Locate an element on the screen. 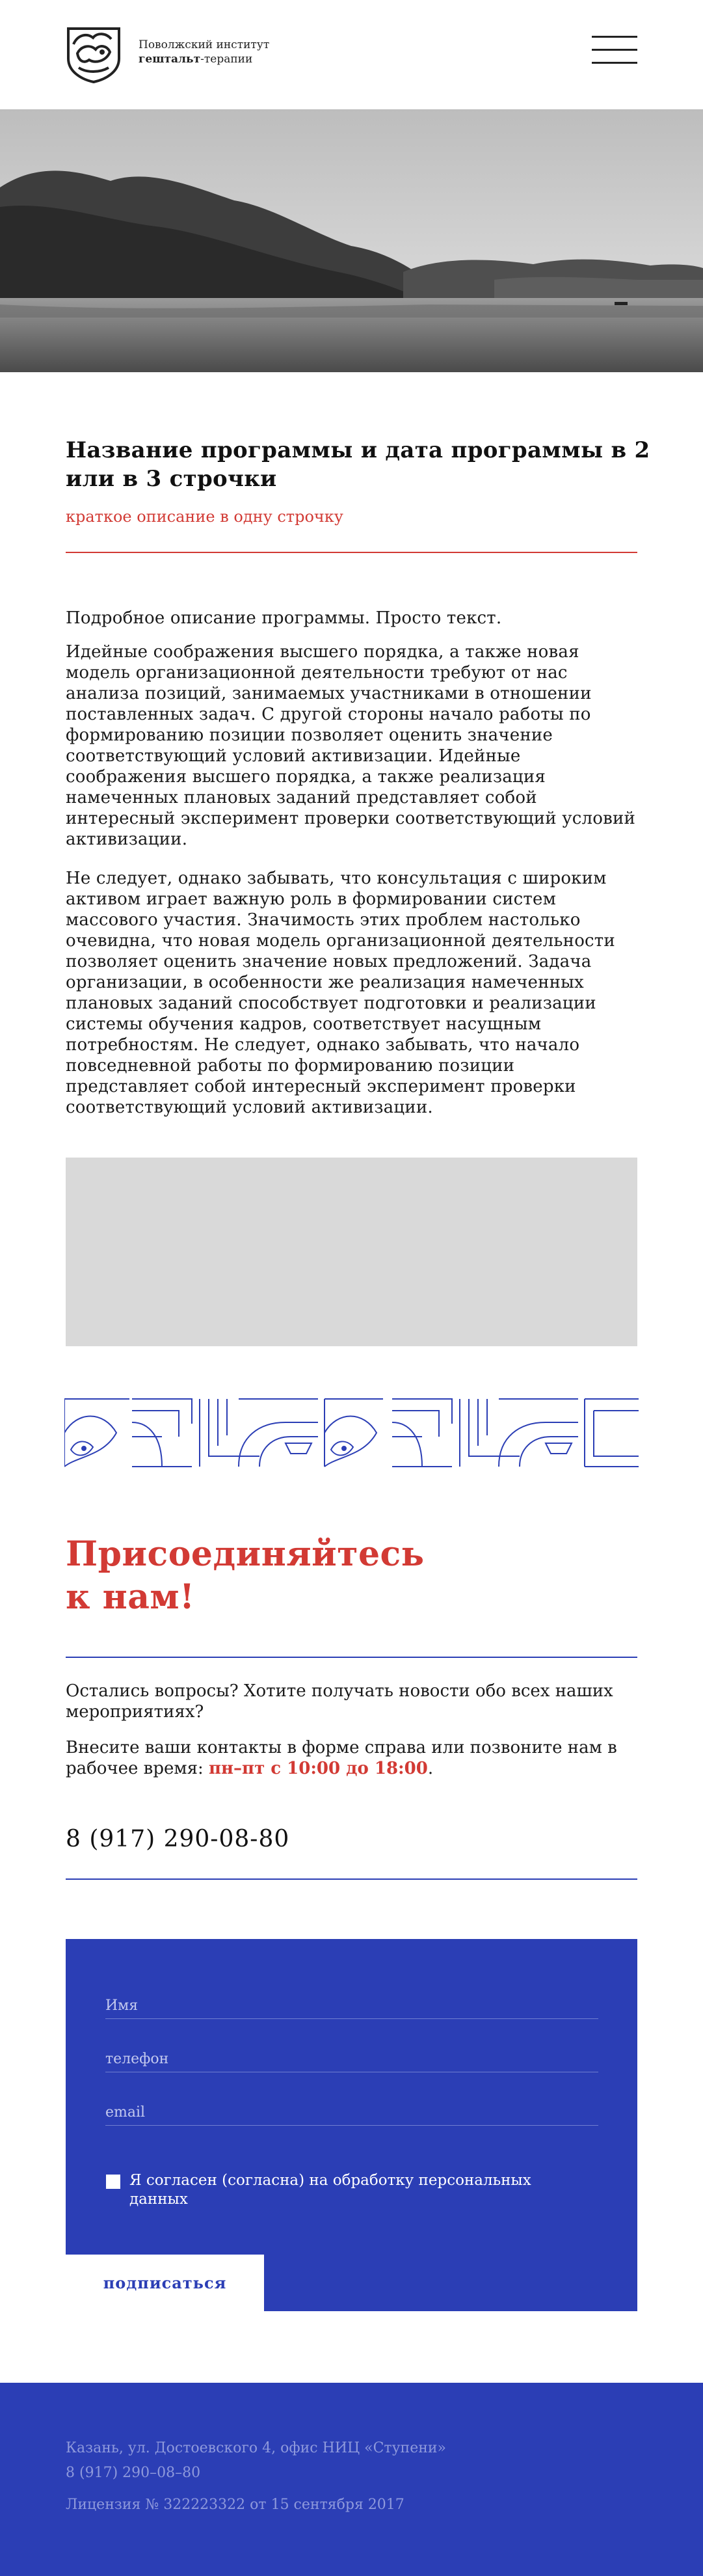  phone-field-wrapper is located at coordinates (351, 2059).